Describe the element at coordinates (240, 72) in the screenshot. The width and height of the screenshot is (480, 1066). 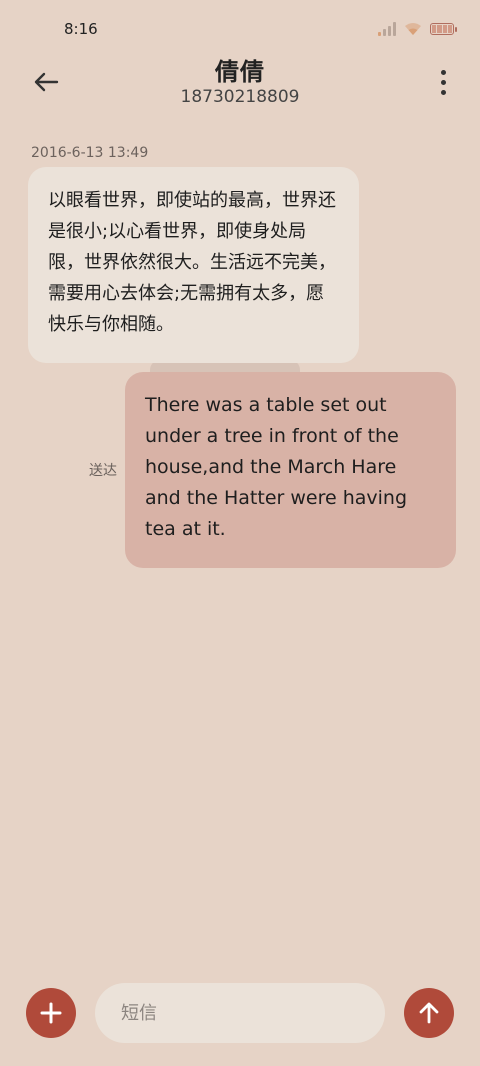
I see `contact-name: 倩倩` at that location.